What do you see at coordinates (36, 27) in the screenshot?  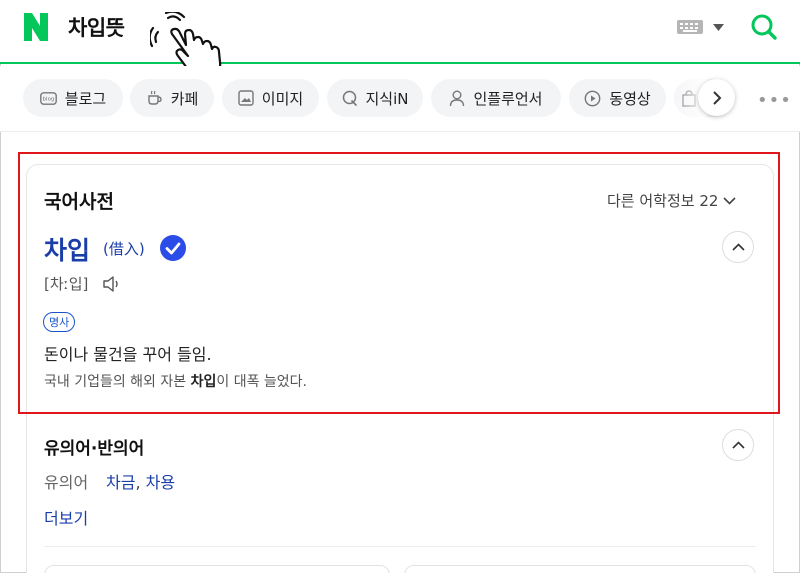 I see `naver-logo-icon` at bounding box center [36, 27].